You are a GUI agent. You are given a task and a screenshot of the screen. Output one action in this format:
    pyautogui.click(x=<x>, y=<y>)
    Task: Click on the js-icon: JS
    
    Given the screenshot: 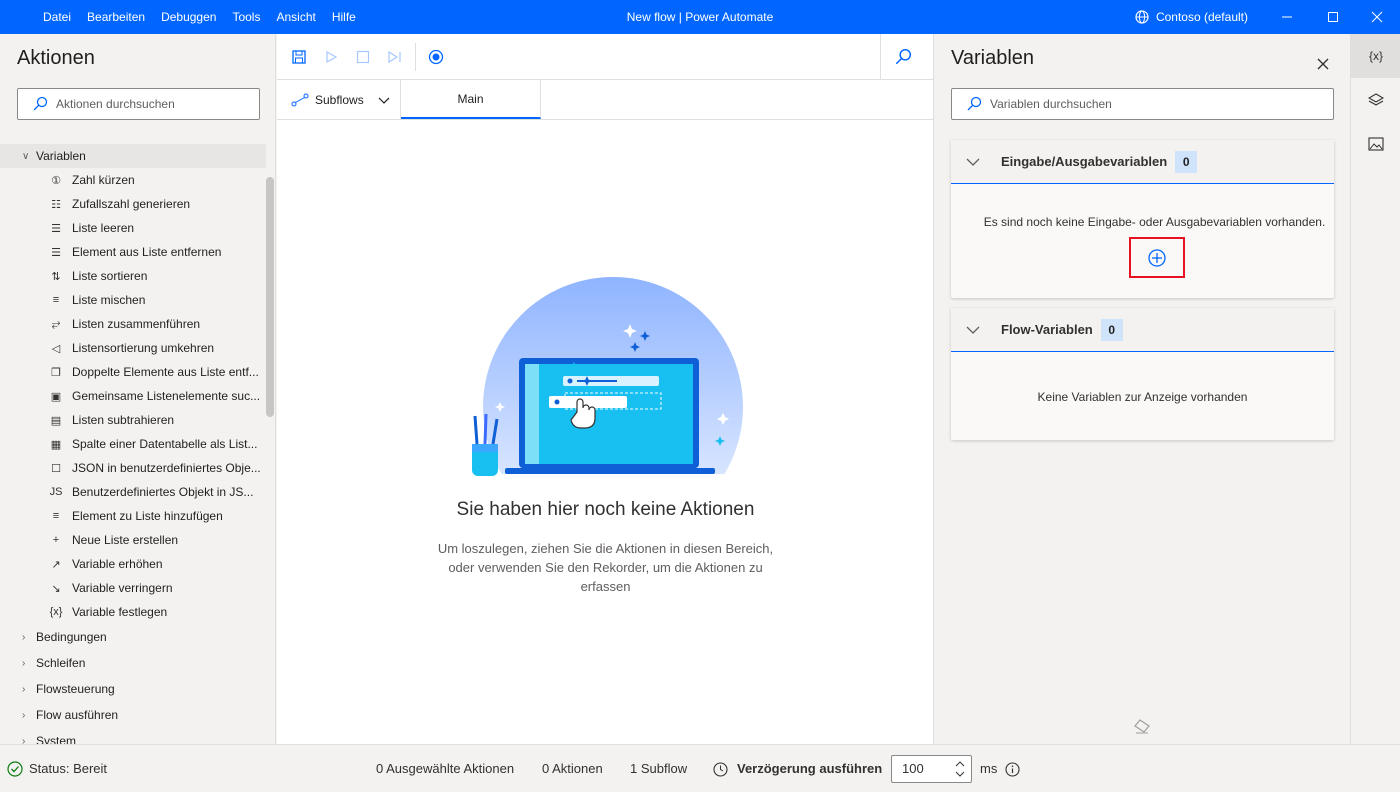 What is the action you would take?
    pyautogui.click(x=56, y=492)
    